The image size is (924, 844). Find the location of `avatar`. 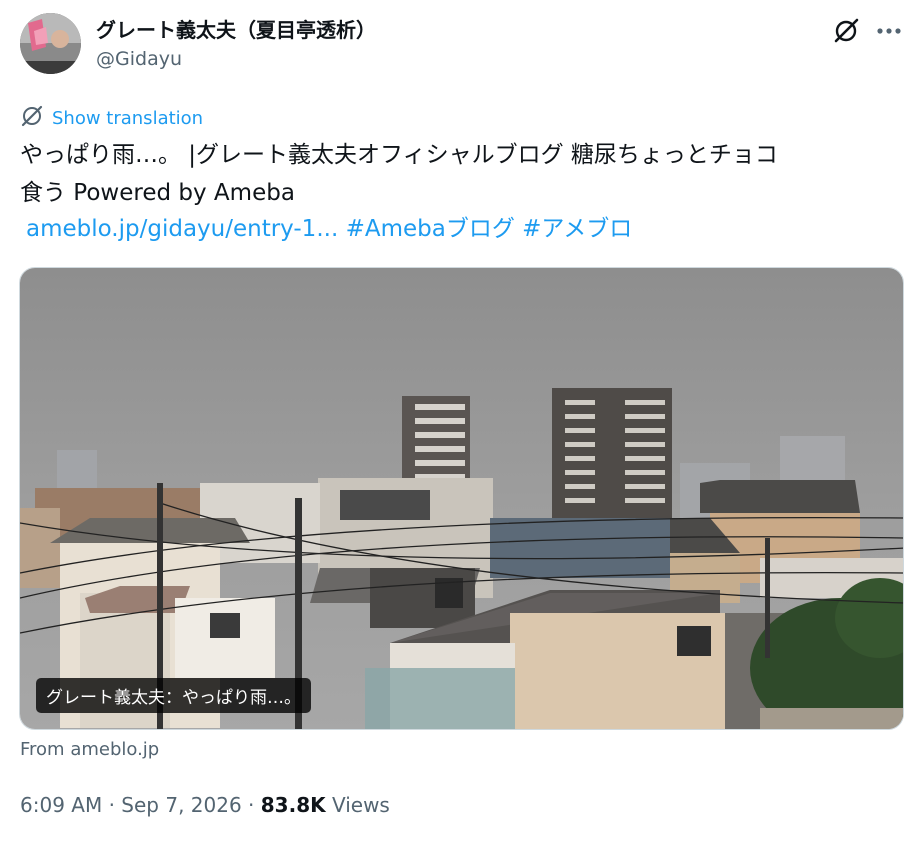

avatar is located at coordinates (50, 43).